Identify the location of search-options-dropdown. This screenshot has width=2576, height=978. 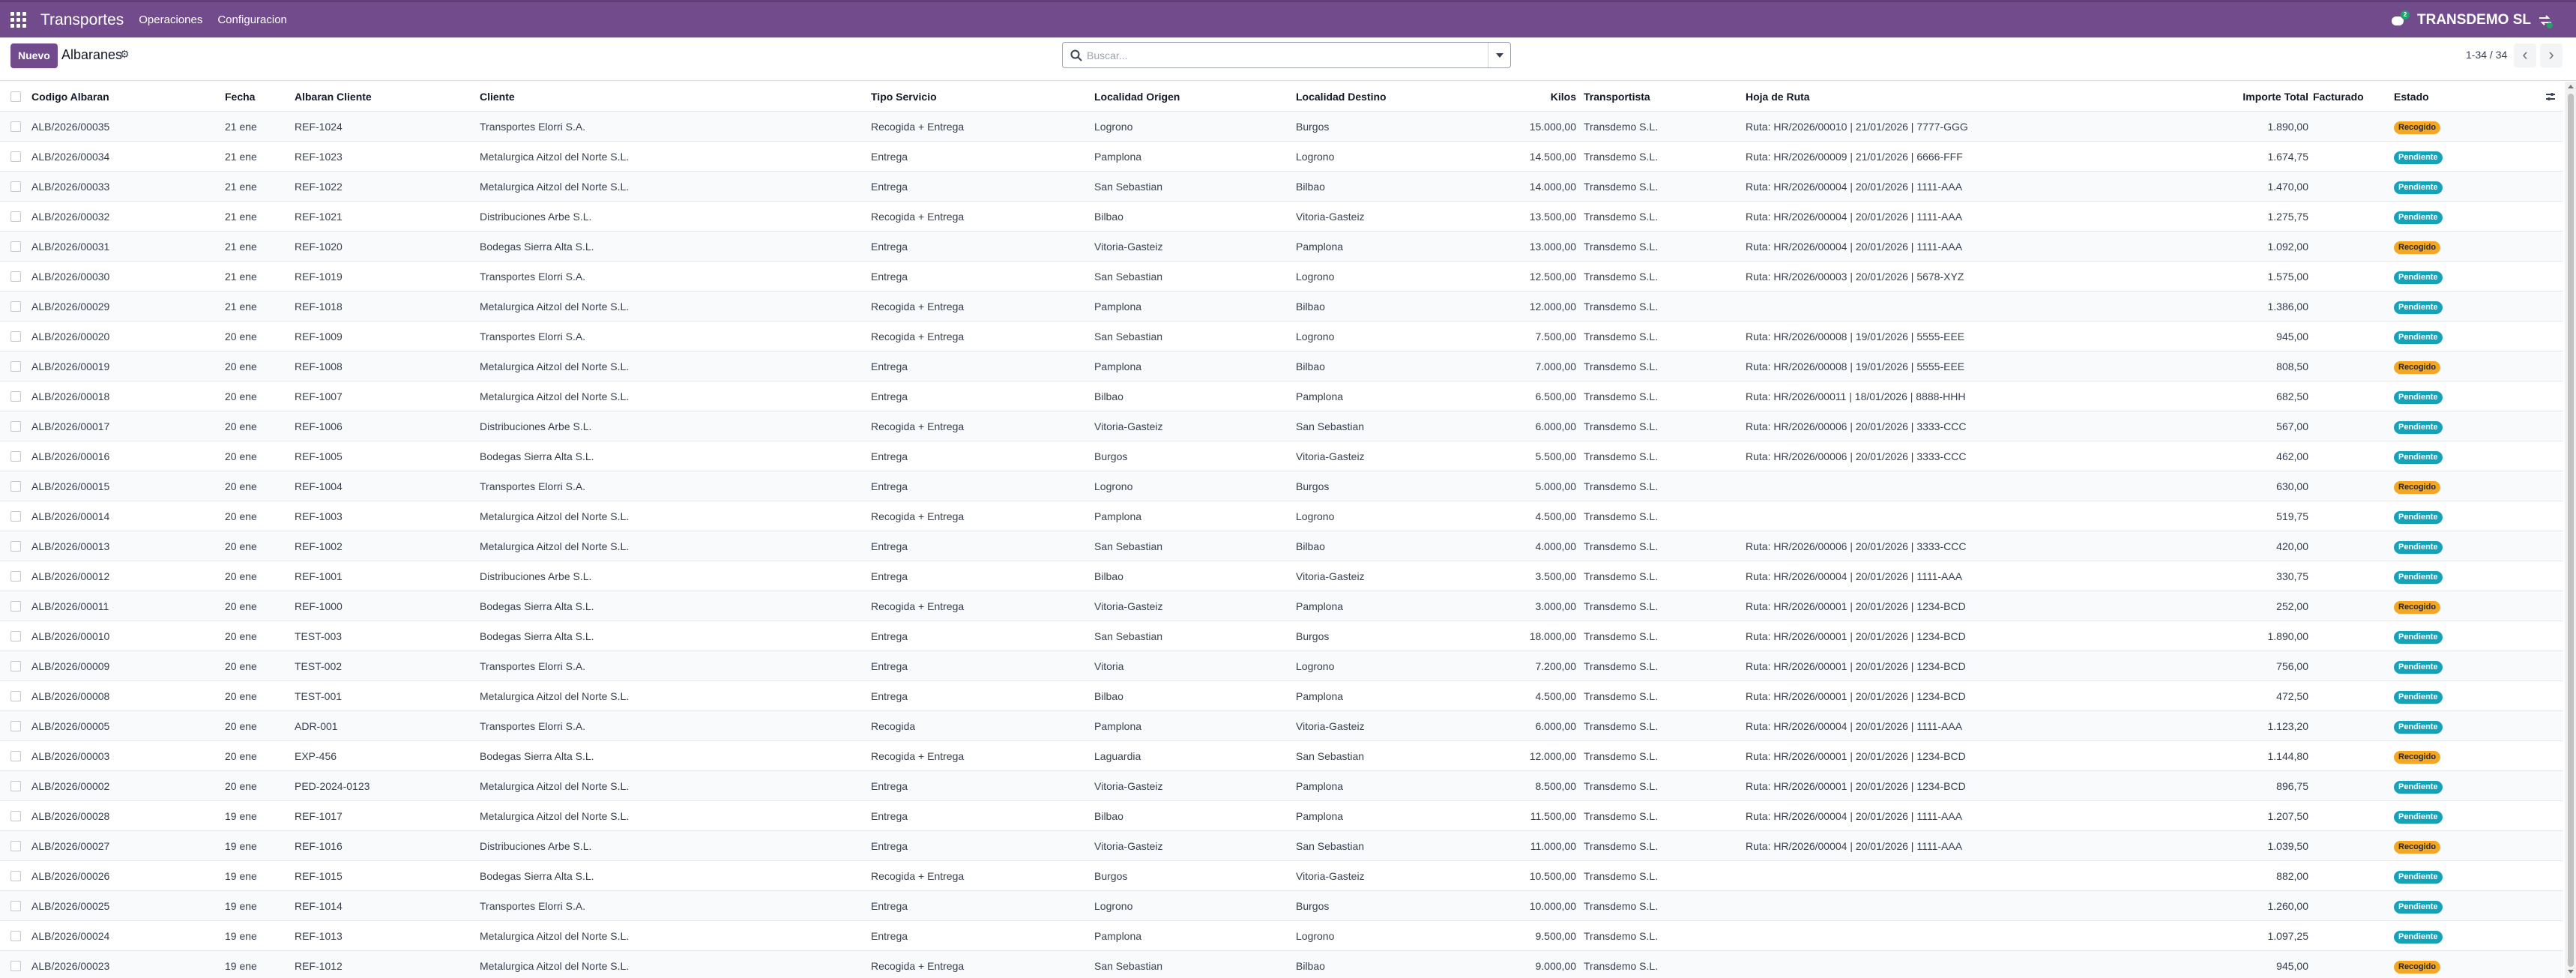
(1499, 55).